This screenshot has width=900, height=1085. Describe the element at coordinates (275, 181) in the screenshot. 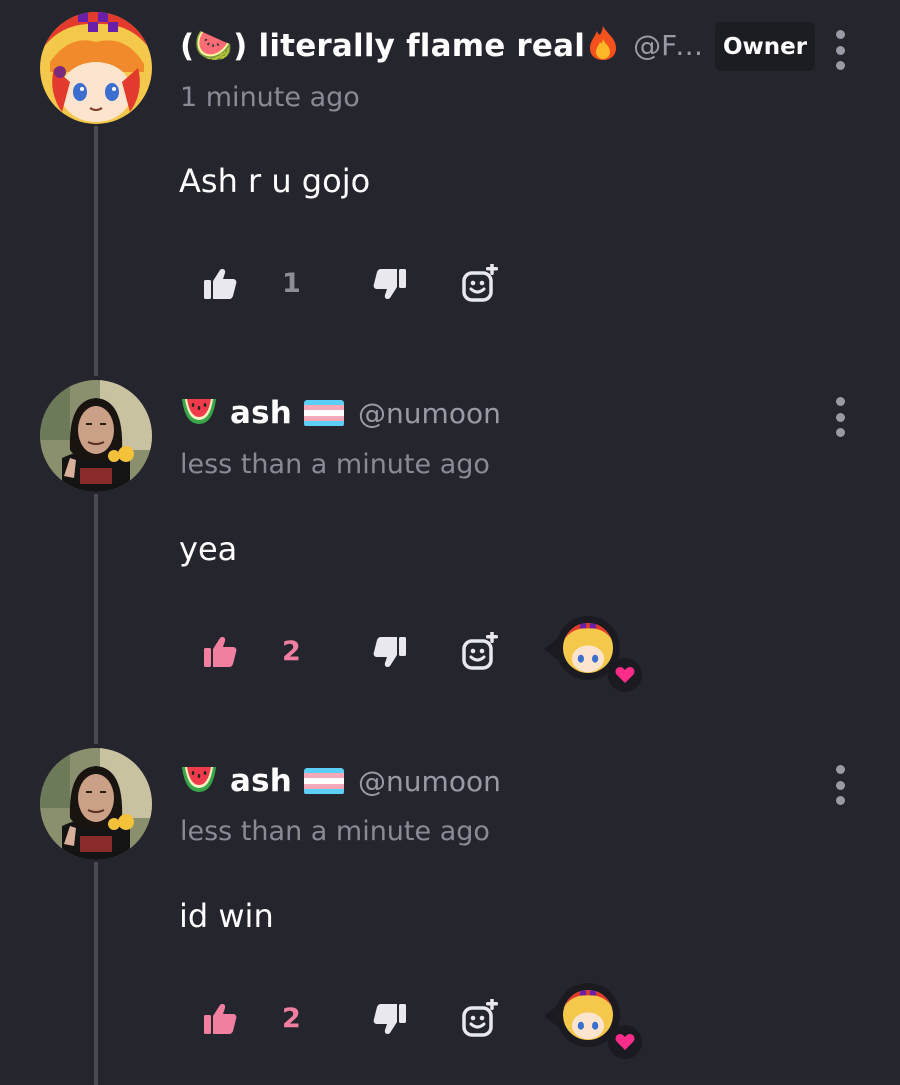

I see `comment-text: Ash r u gojo` at that location.